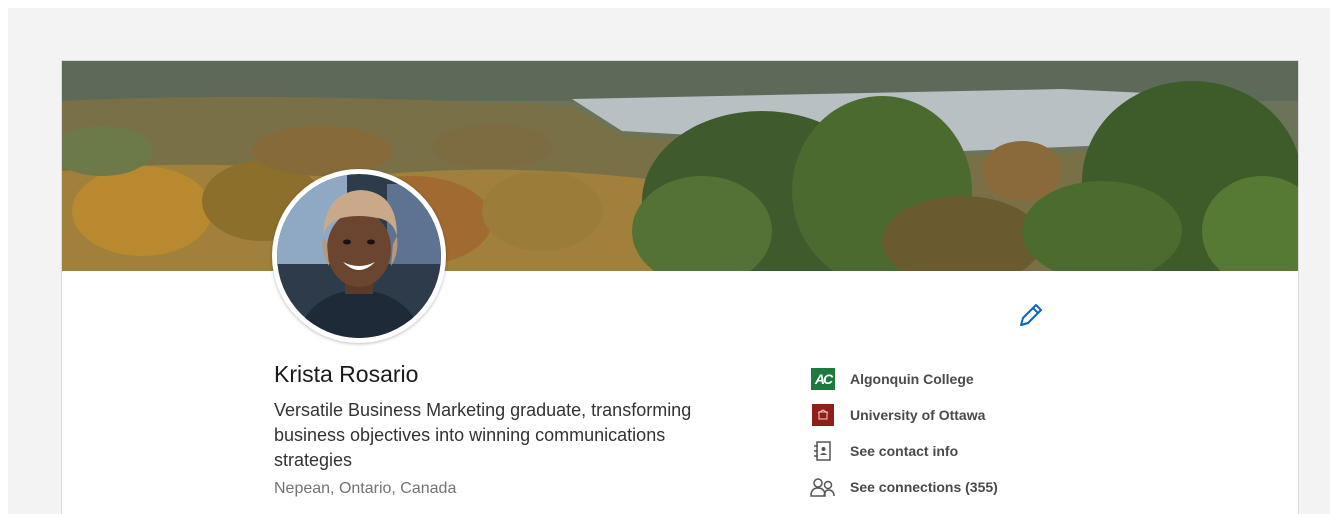 The width and height of the screenshot is (1338, 514). Describe the element at coordinates (359, 256) in the screenshot. I see `profile-photo` at that location.